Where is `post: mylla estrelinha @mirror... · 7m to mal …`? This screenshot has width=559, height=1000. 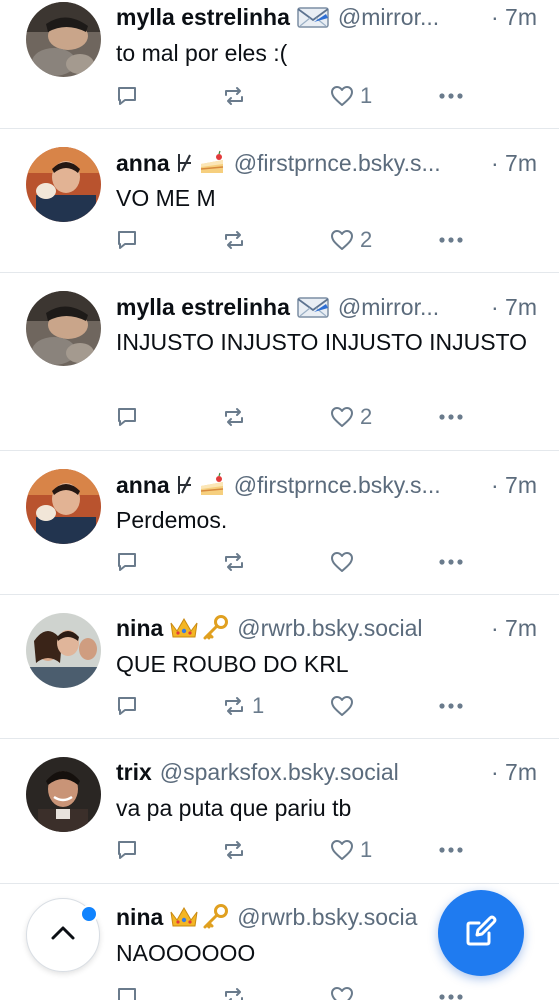 post: mylla estrelinha @mirror... · 7m to mal … is located at coordinates (279, 64).